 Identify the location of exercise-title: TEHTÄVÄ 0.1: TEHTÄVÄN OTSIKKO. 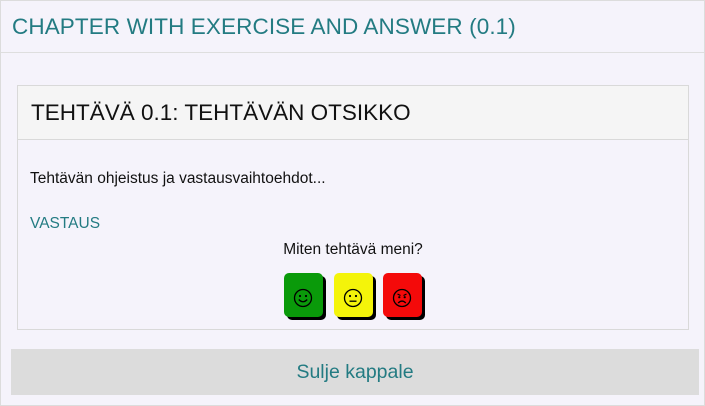
(221, 112).